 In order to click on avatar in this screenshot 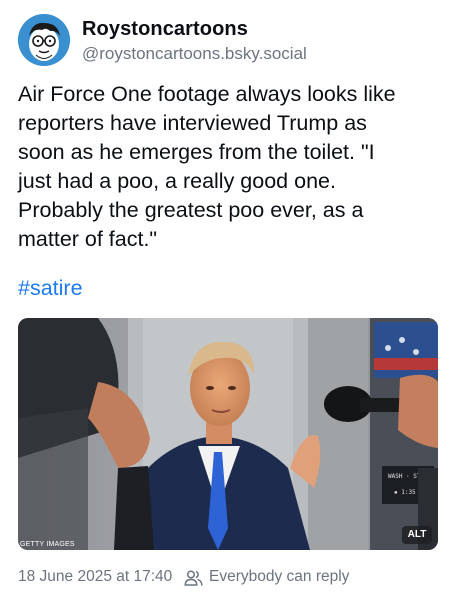, I will do `click(44, 40)`.